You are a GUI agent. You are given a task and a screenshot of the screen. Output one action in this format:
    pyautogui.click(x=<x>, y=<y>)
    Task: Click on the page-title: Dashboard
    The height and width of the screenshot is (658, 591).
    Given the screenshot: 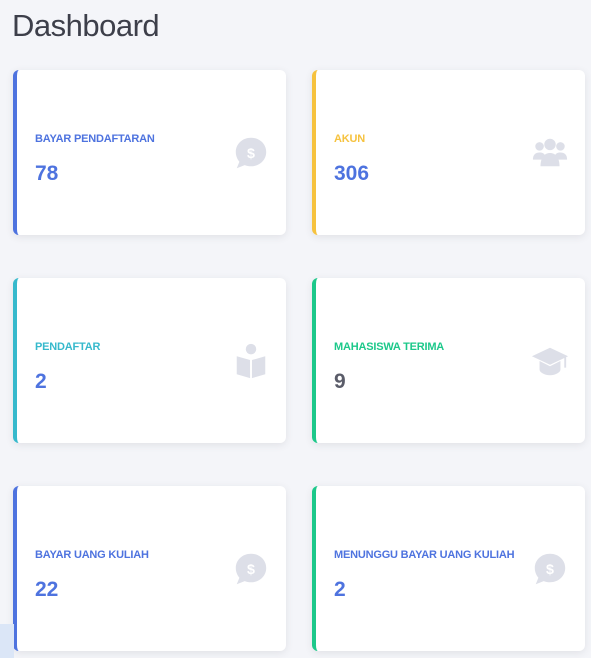 What is the action you would take?
    pyautogui.click(x=86, y=25)
    